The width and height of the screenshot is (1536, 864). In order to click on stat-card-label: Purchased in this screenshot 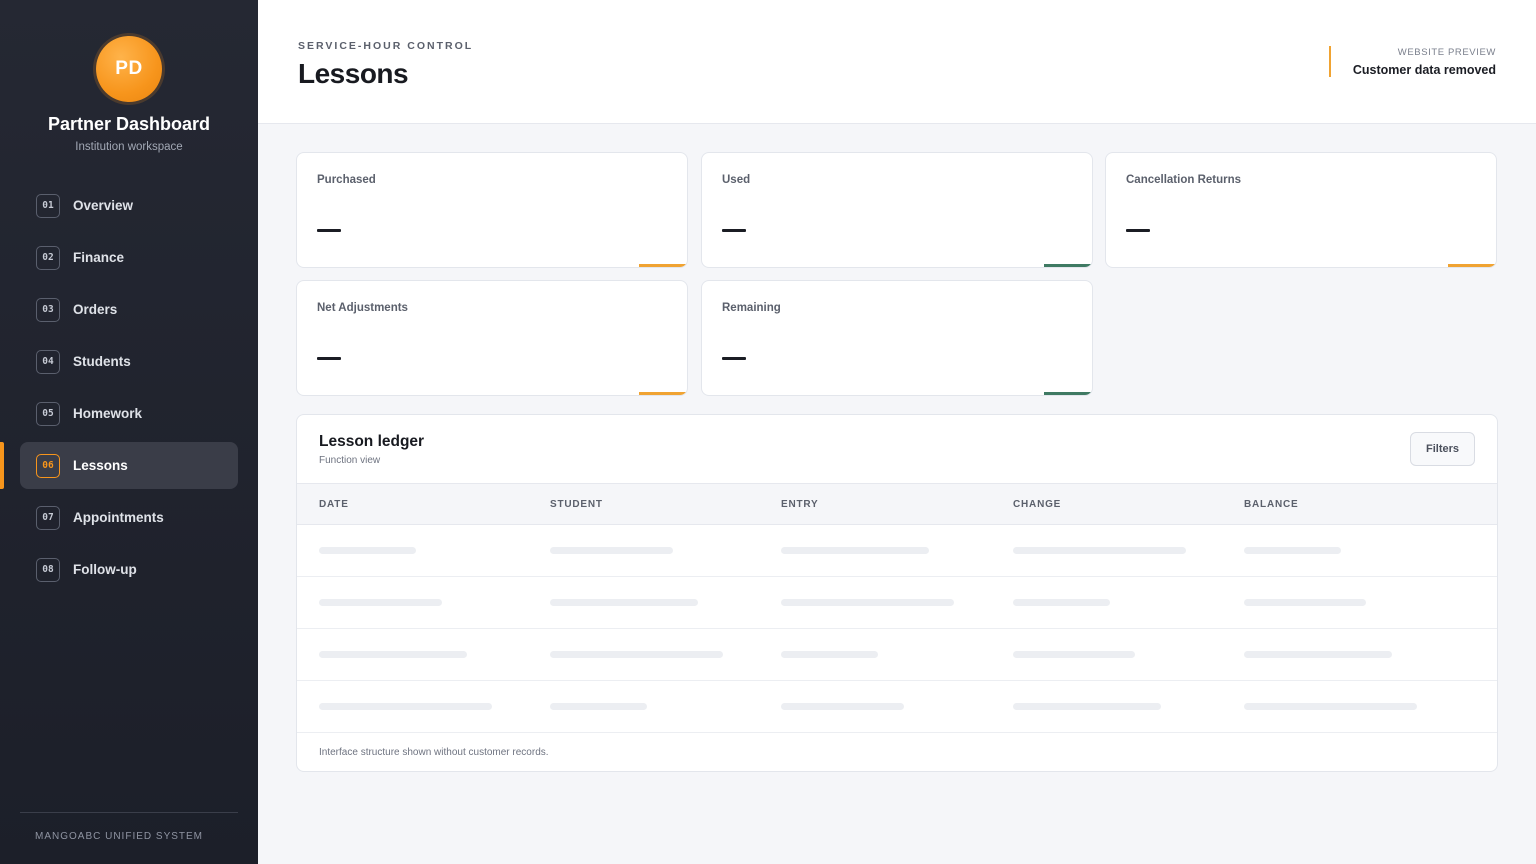, I will do `click(346, 180)`.